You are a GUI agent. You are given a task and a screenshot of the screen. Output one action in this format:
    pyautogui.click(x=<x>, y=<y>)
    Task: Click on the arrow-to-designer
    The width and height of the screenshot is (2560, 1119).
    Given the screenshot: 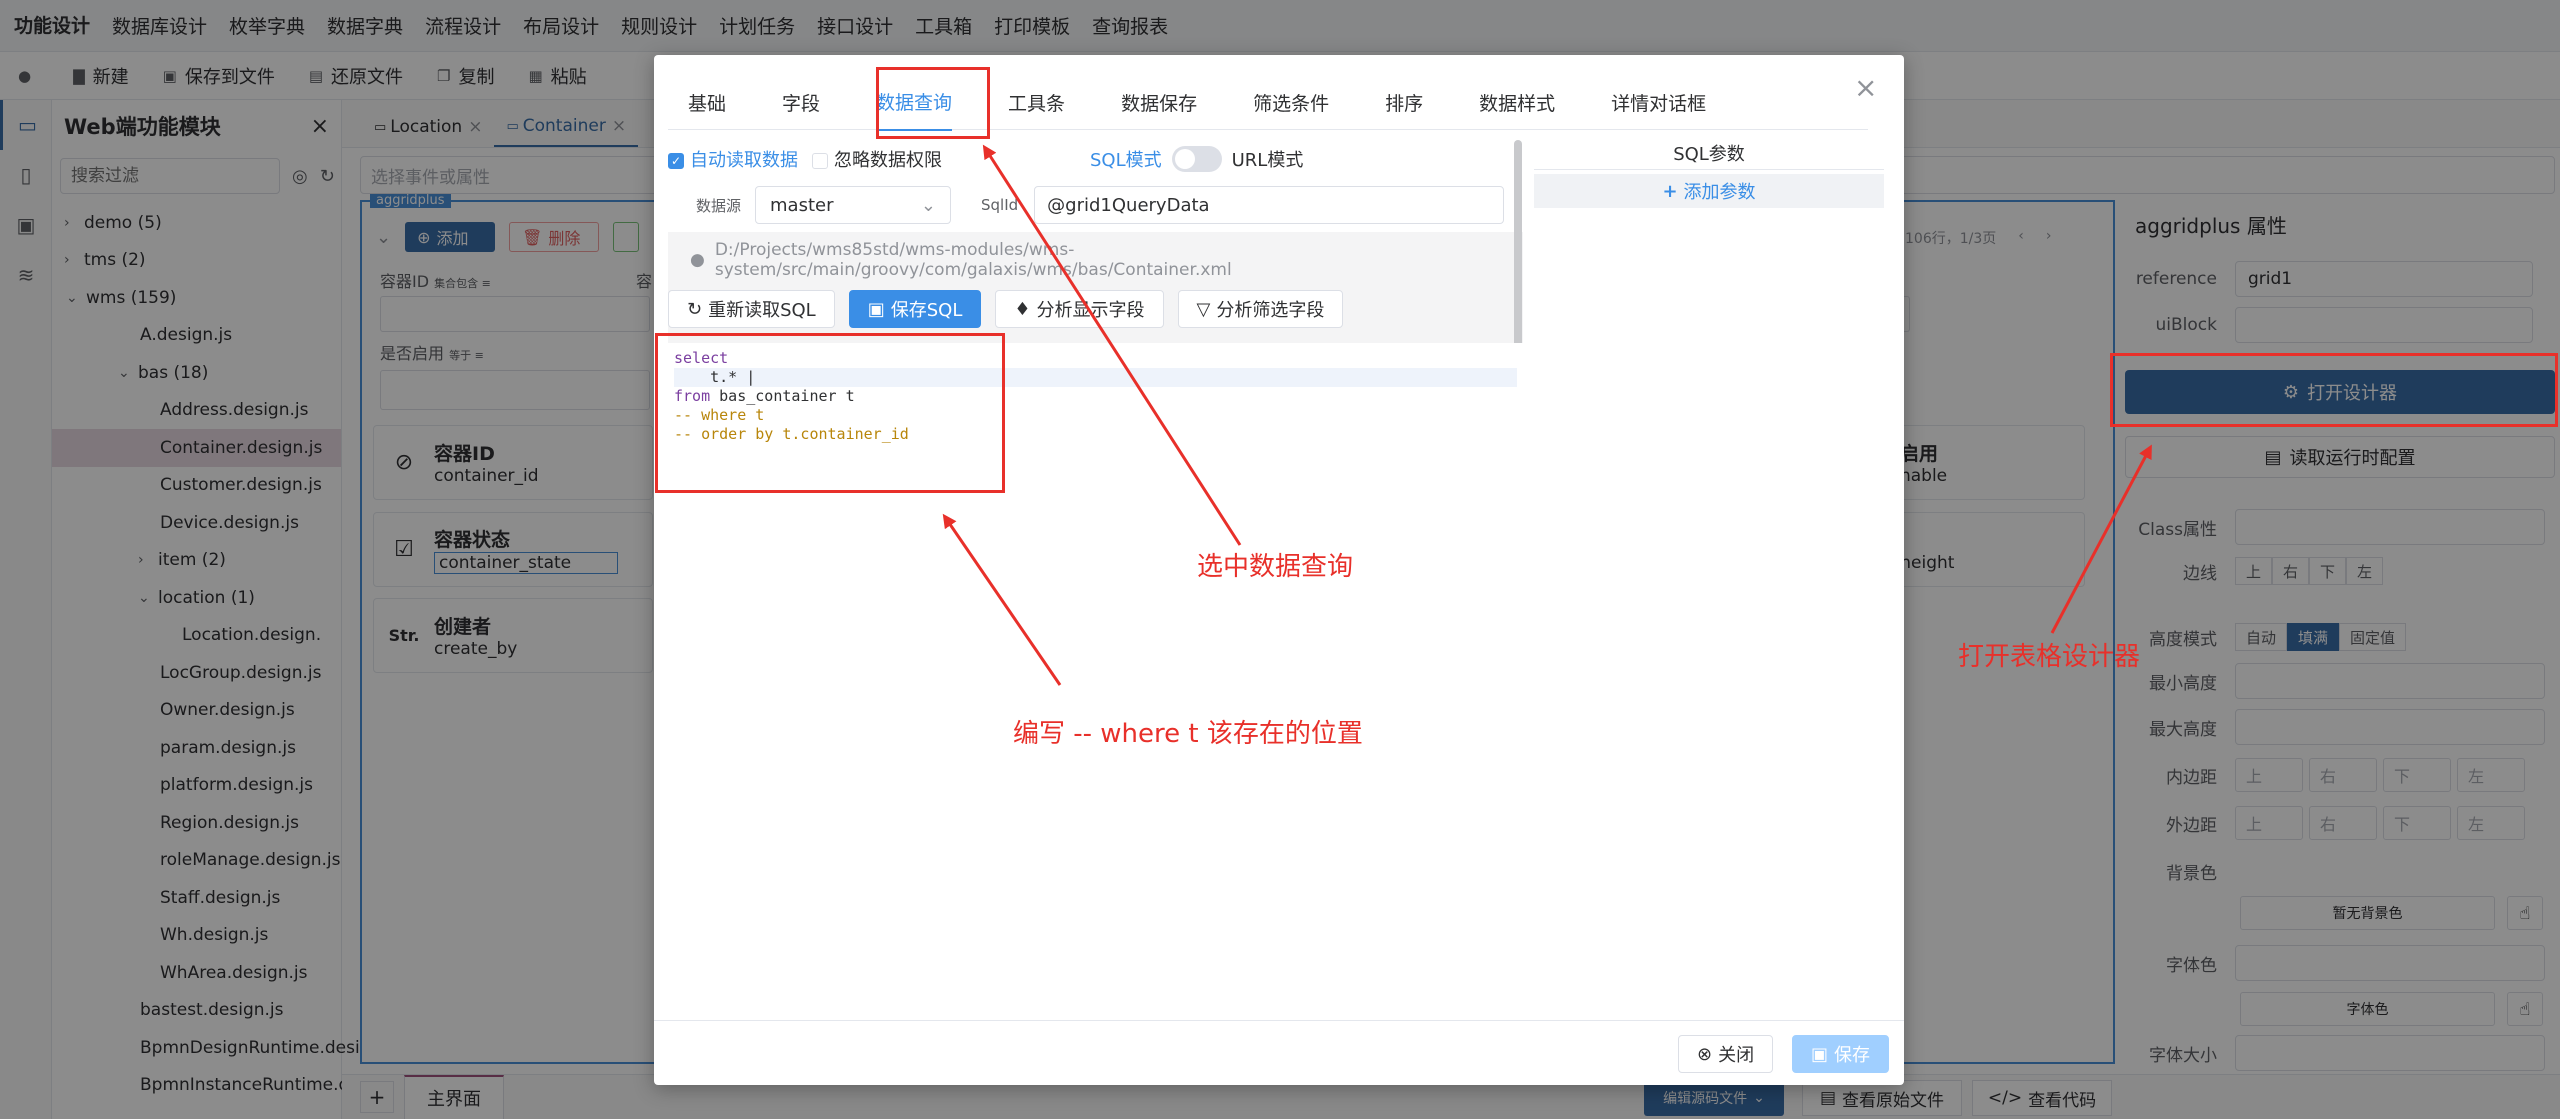 What is the action you would take?
    pyautogui.click(x=2101, y=539)
    